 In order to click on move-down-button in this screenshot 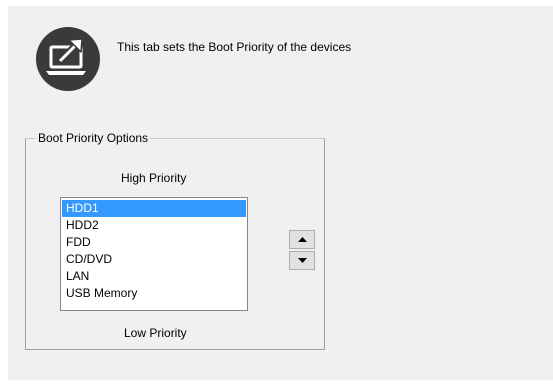, I will do `click(302, 260)`.